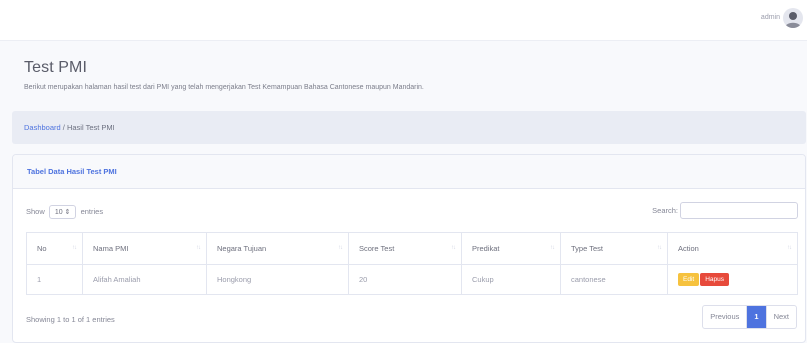 This screenshot has width=807, height=343. Describe the element at coordinates (409, 127) in the screenshot. I see `breadcrumb: Dashboard / Hasil Test PMI` at that location.